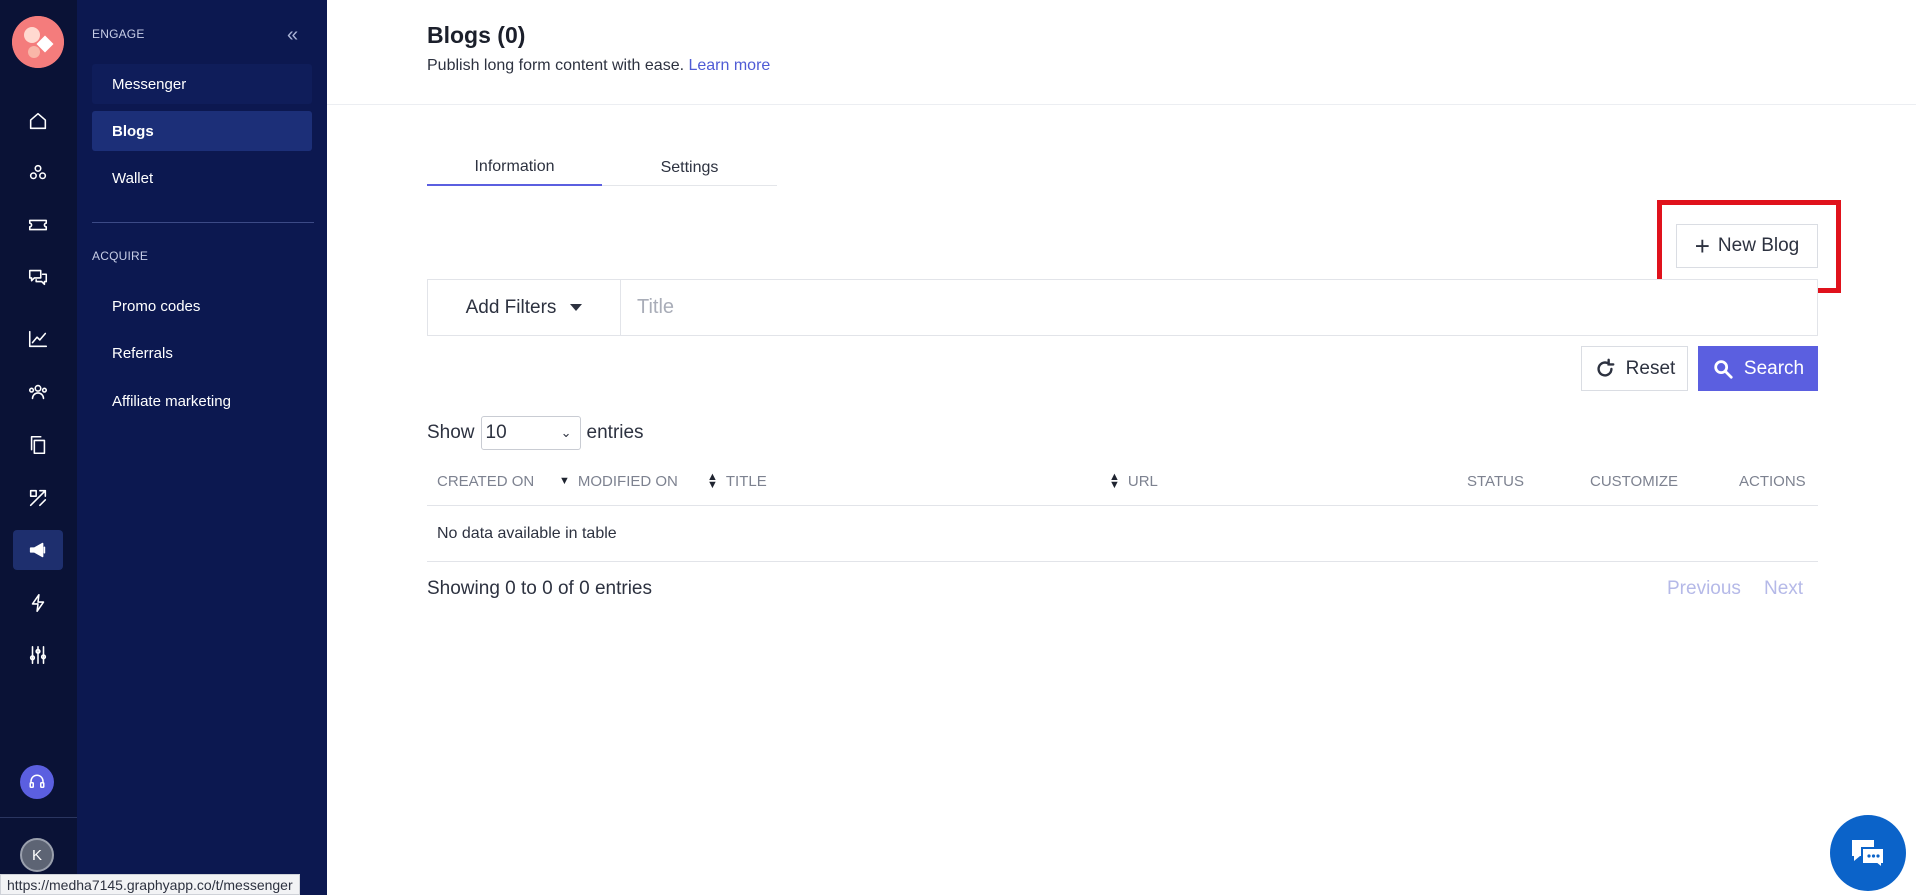 This screenshot has width=1916, height=895. Describe the element at coordinates (576, 307) in the screenshot. I see `caret-down-icon` at that location.